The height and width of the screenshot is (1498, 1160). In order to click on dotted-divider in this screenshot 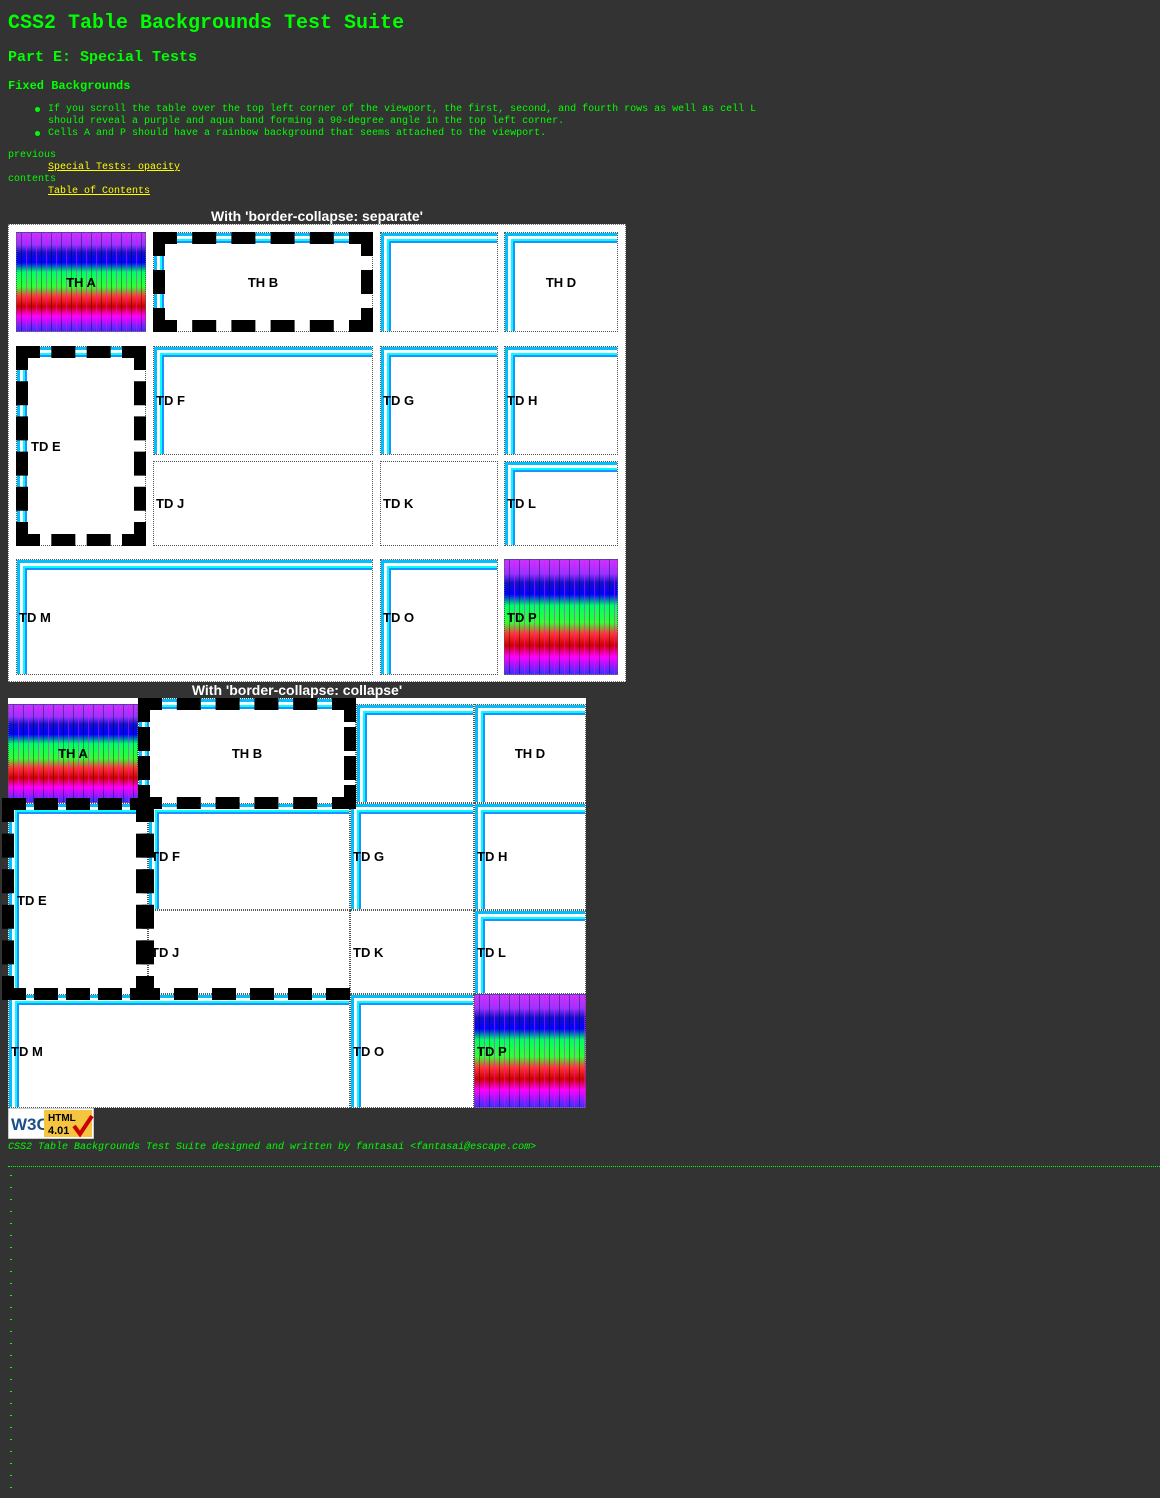, I will do `click(584, 1166)`.